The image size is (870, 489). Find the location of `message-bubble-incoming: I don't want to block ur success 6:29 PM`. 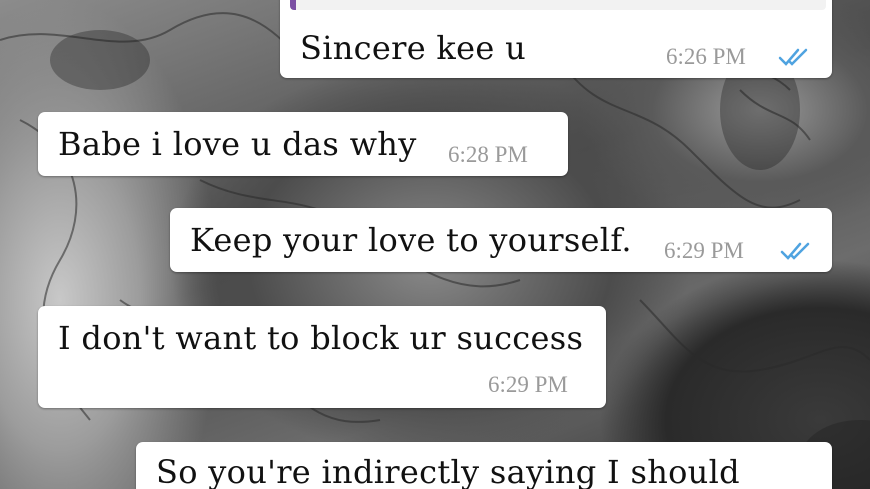

message-bubble-incoming: I don't want to block ur success 6:29 PM is located at coordinates (322, 357).